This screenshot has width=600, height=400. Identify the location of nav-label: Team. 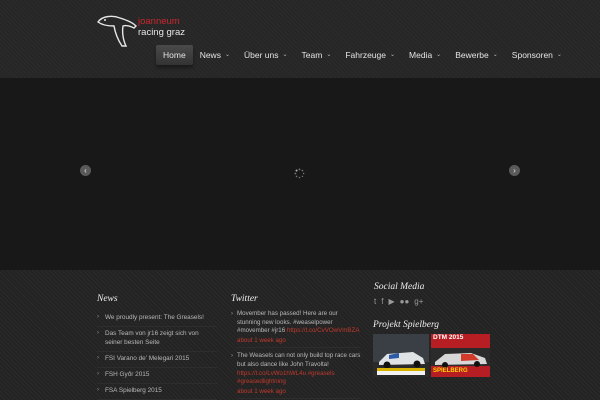
(312, 55).